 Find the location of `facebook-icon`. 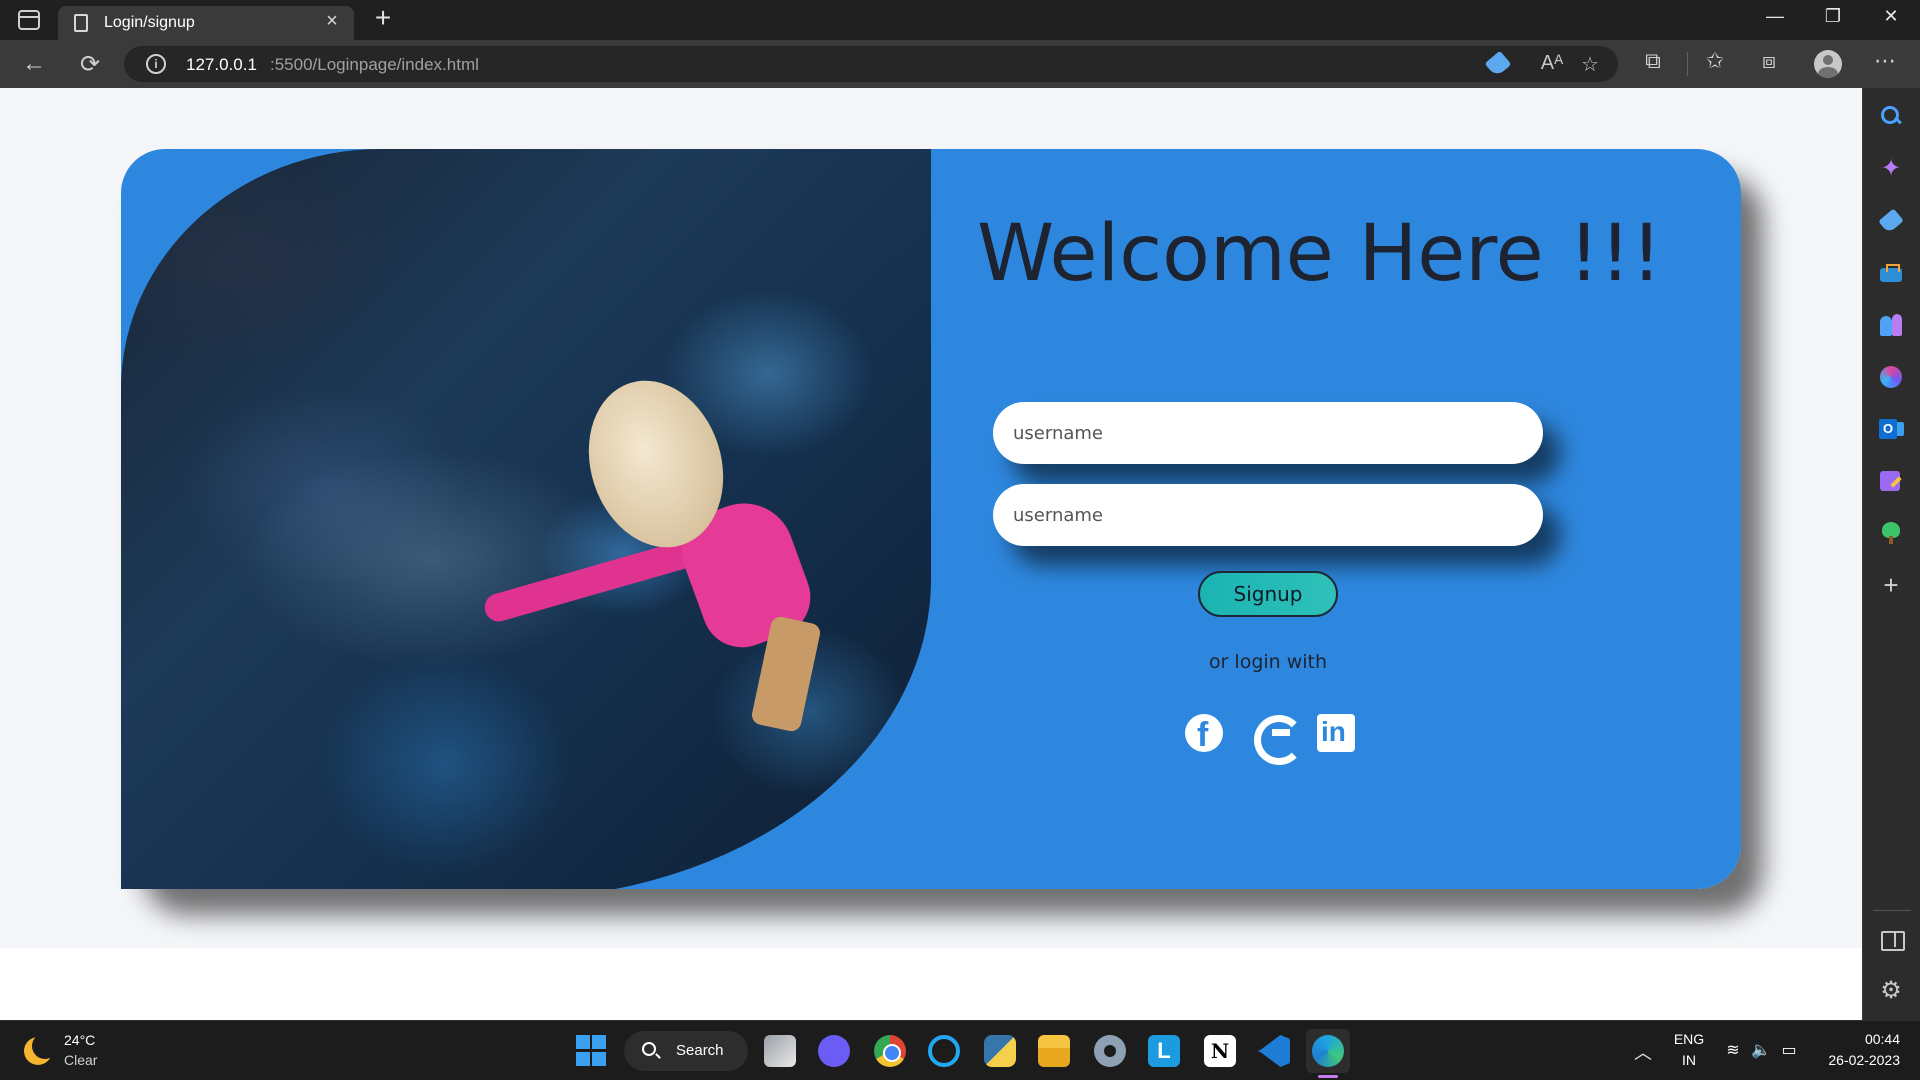

facebook-icon is located at coordinates (1204, 734).